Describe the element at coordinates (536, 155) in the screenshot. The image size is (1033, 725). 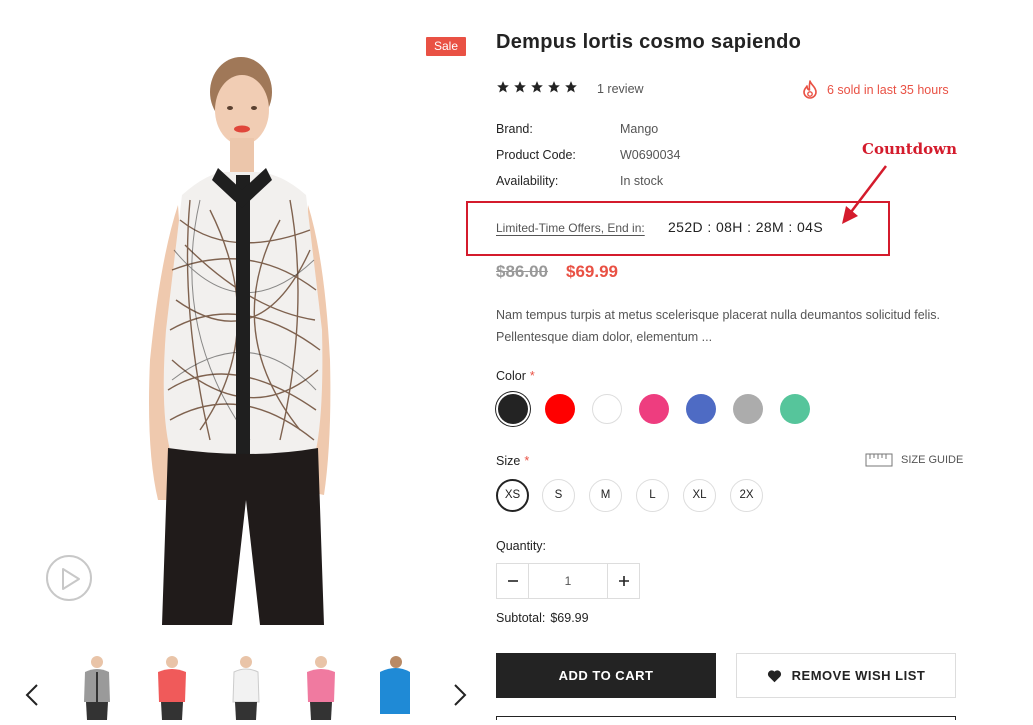
I see `product-code-label: Product Code:` at that location.